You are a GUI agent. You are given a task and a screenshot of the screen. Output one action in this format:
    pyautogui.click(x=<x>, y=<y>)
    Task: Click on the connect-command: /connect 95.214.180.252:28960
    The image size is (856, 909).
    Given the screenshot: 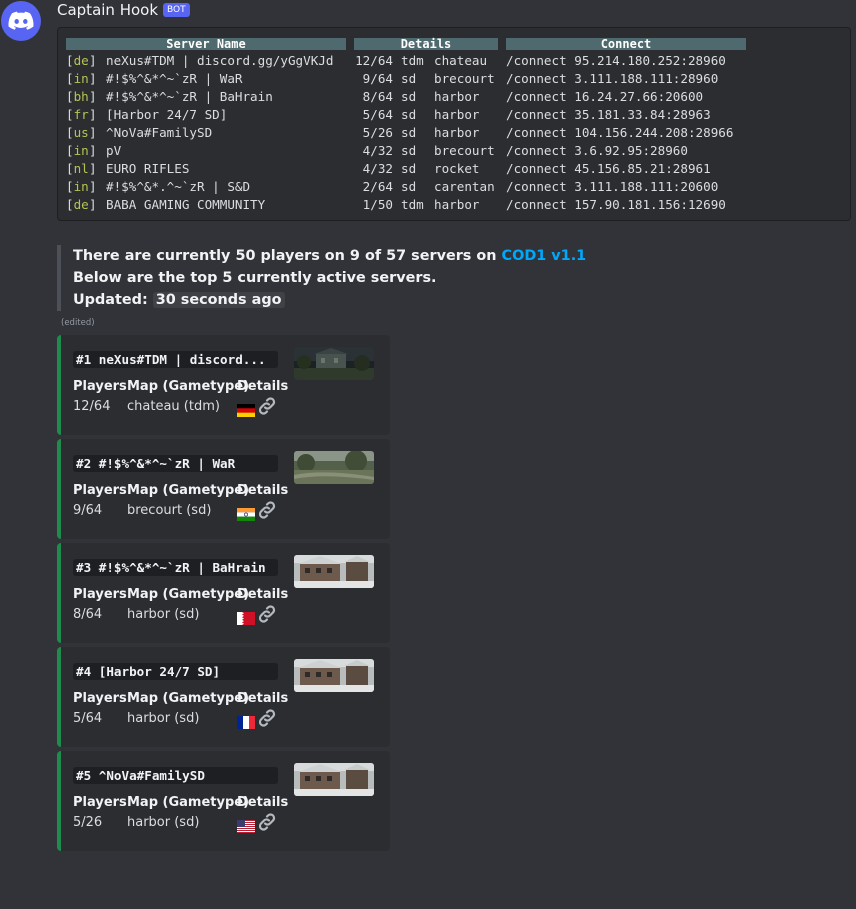 What is the action you would take?
    pyautogui.click(x=616, y=61)
    